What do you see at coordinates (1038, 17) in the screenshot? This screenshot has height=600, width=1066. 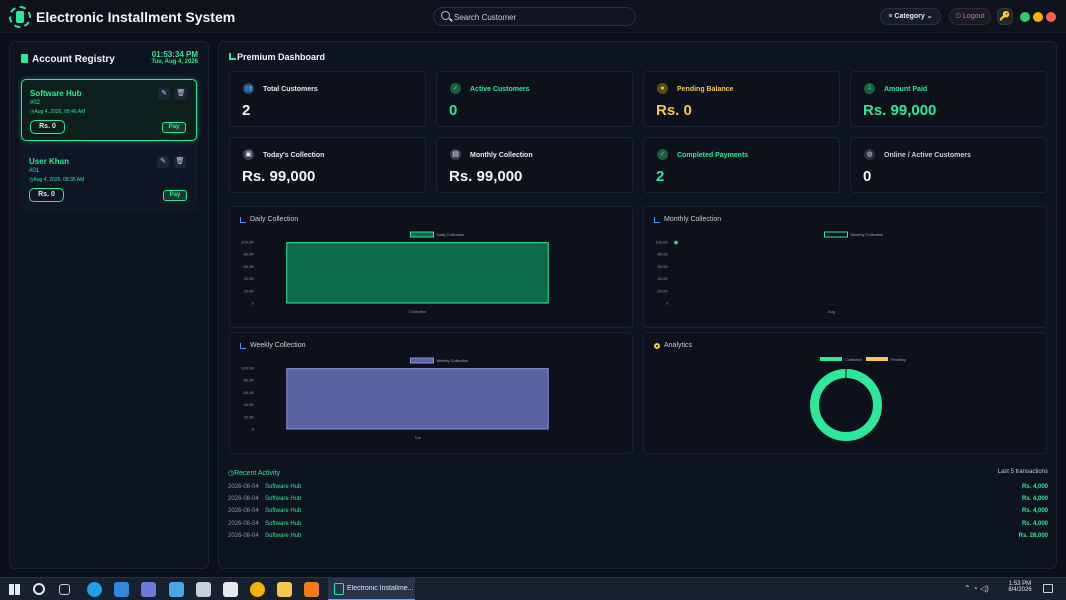 I see `window-dot-yellow` at bounding box center [1038, 17].